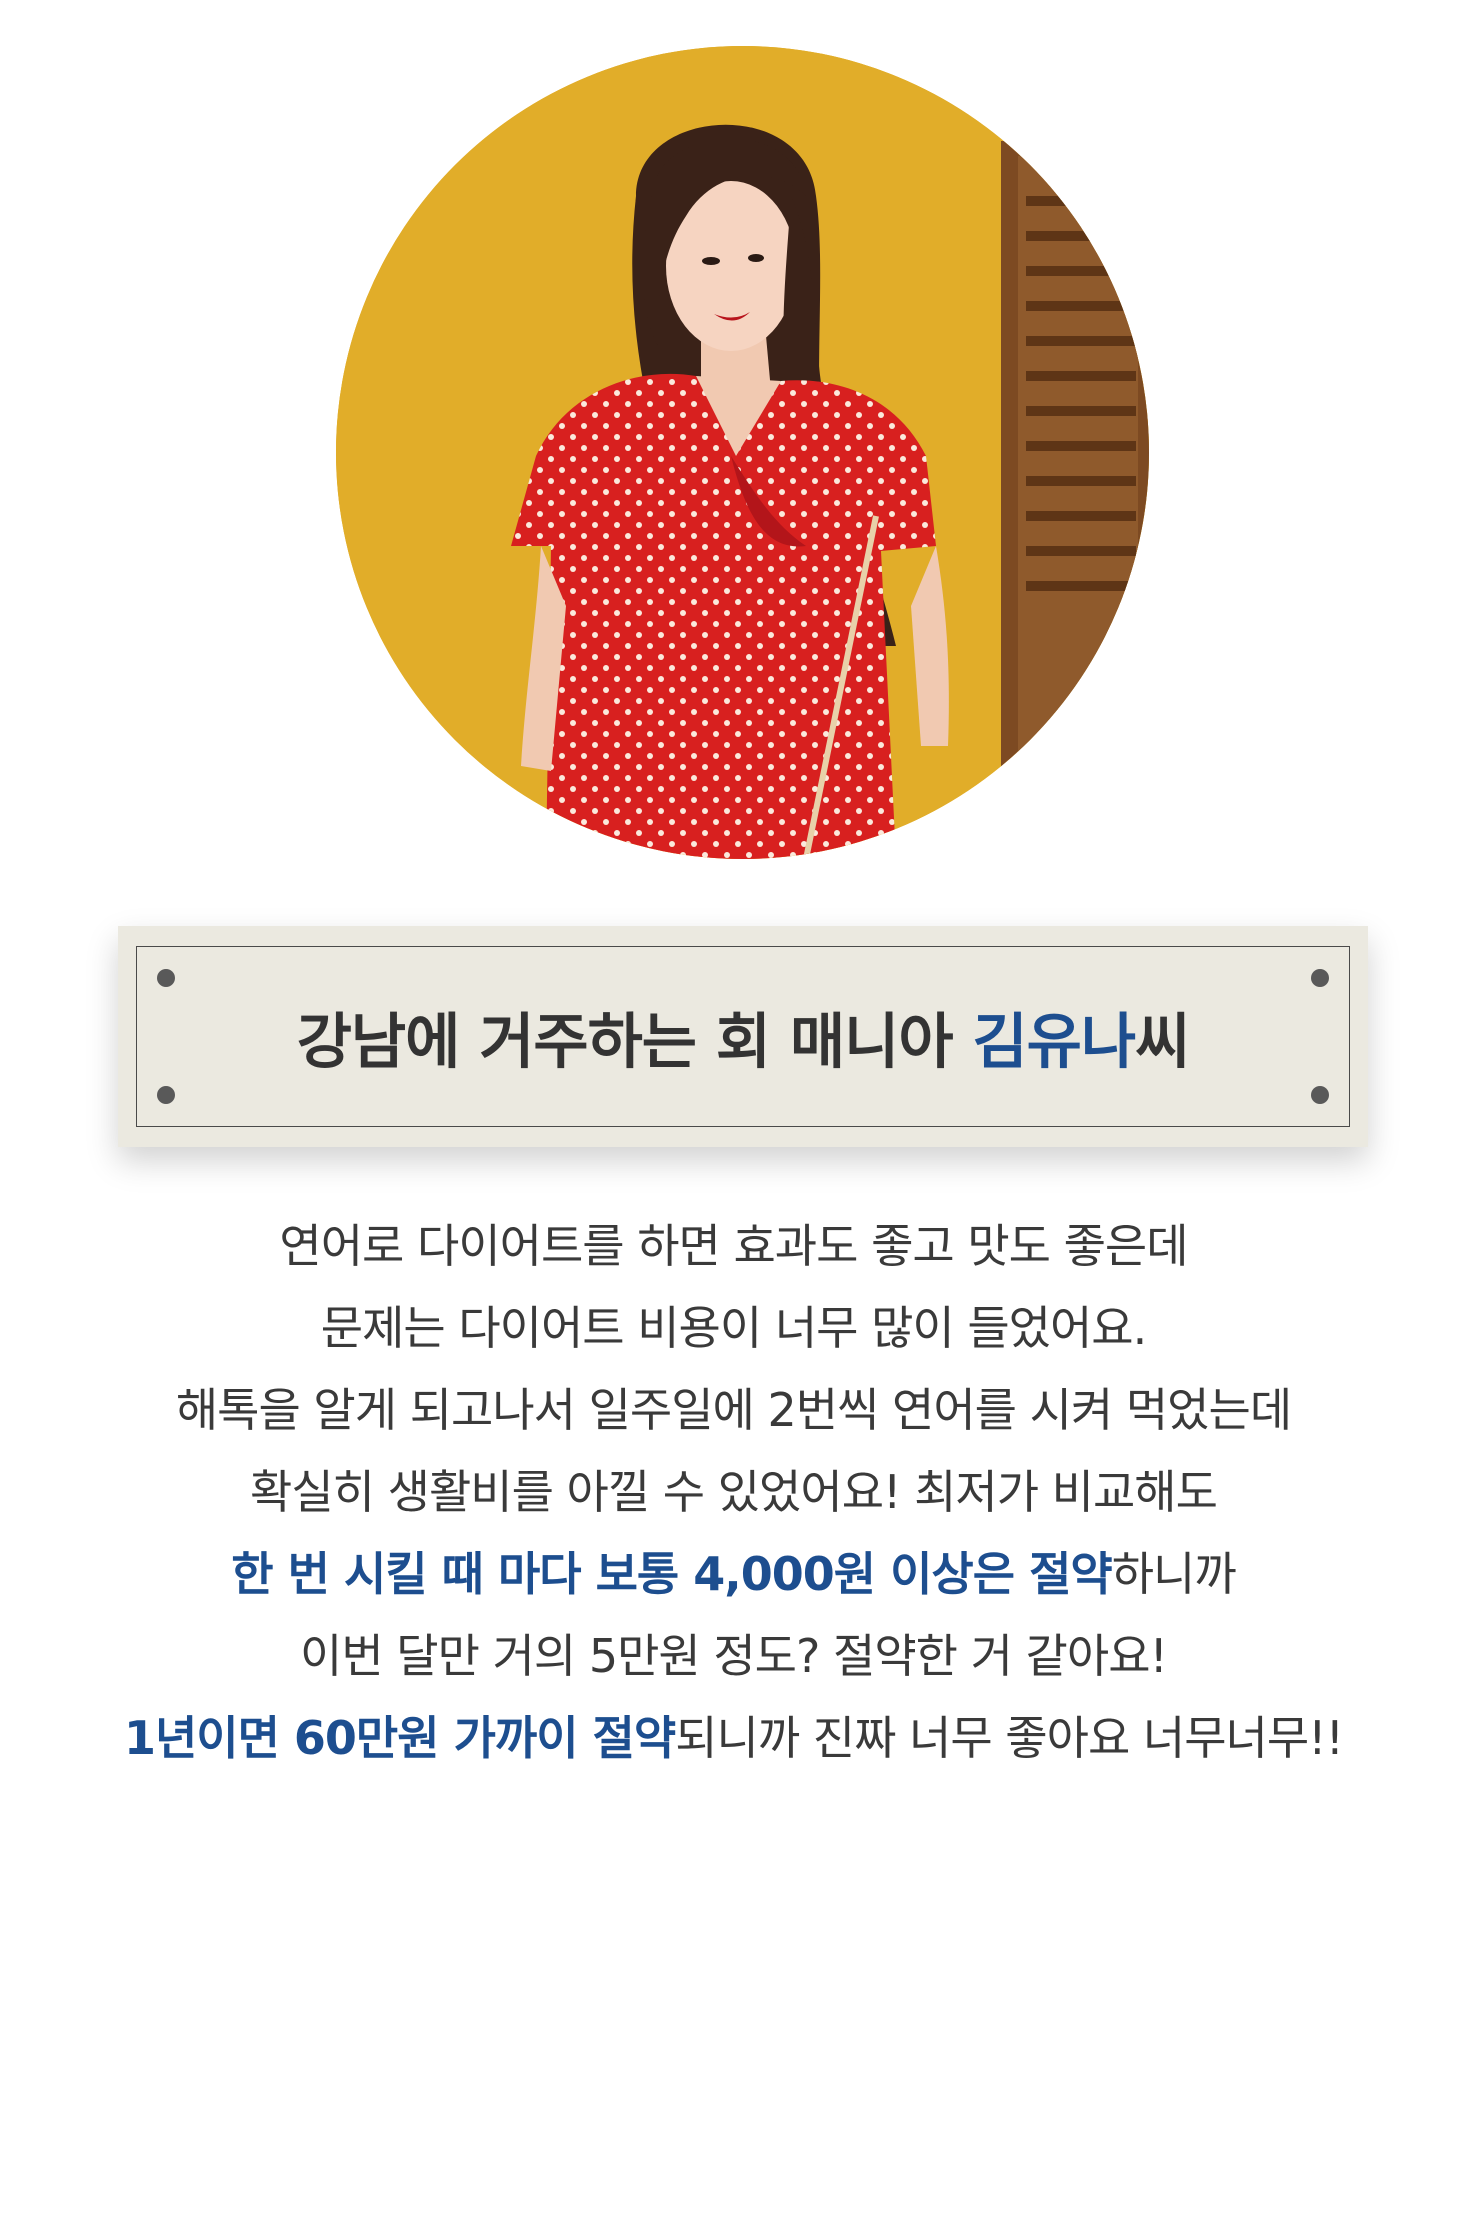 This screenshot has height=2221, width=1467. What do you see at coordinates (1162, 1042) in the screenshot?
I see `reviewer-honorific: 씨` at bounding box center [1162, 1042].